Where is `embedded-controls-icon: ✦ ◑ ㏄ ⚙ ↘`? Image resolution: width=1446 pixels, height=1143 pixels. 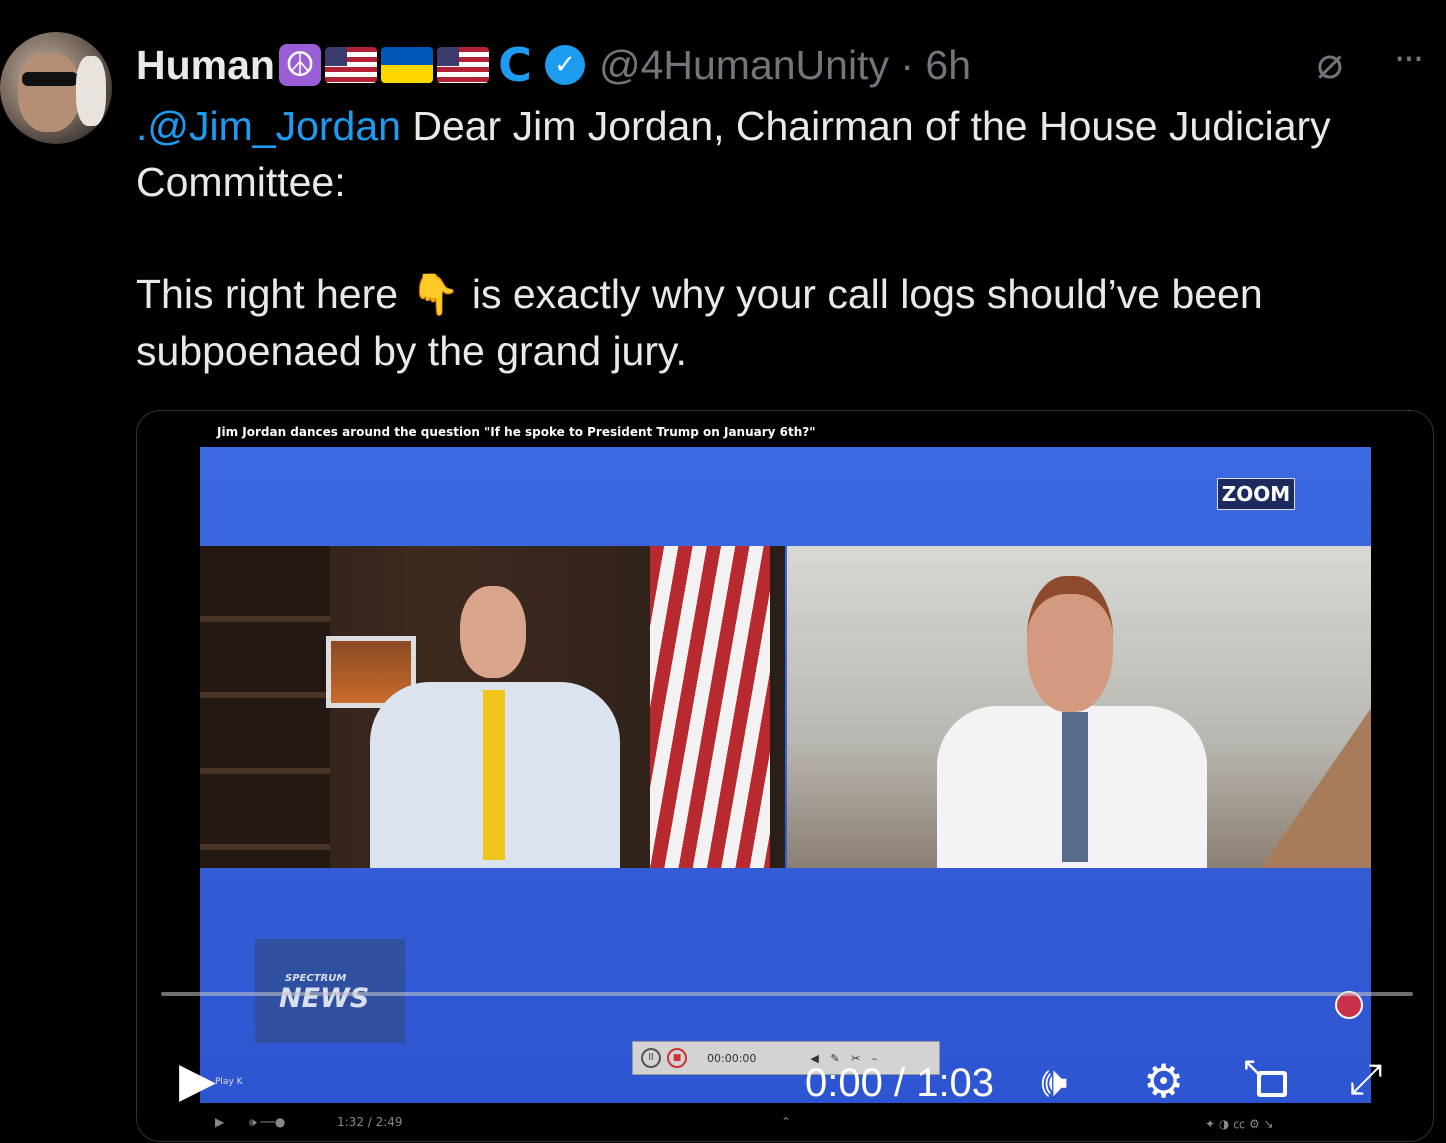
embedded-controls-icon: ✦ ◑ ㏄ ⚙ ↘ is located at coordinates (1239, 1124).